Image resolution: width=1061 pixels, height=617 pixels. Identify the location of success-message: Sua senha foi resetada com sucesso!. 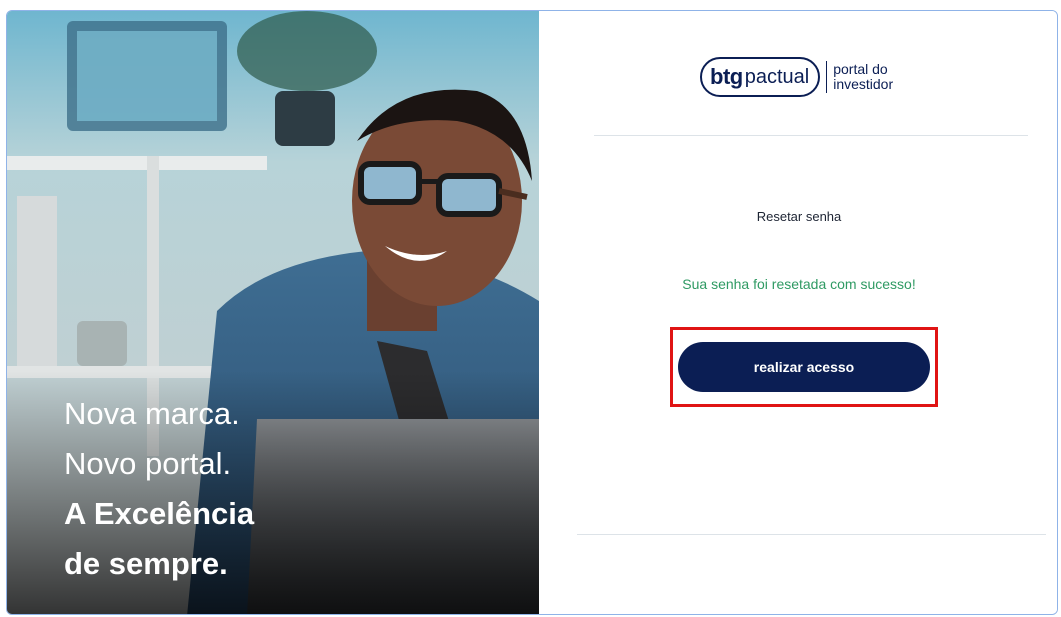
(799, 284).